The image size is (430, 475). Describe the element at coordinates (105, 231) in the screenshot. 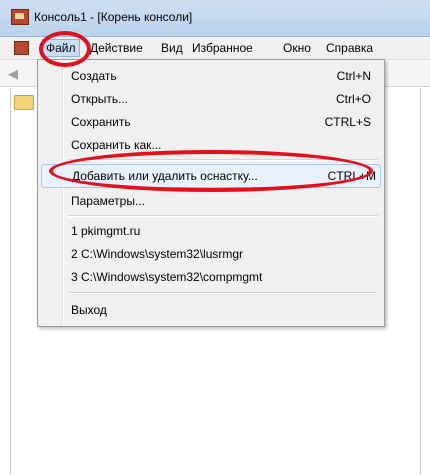

I see `menu-item-recent-1: 1 pkimgmt.ru` at that location.